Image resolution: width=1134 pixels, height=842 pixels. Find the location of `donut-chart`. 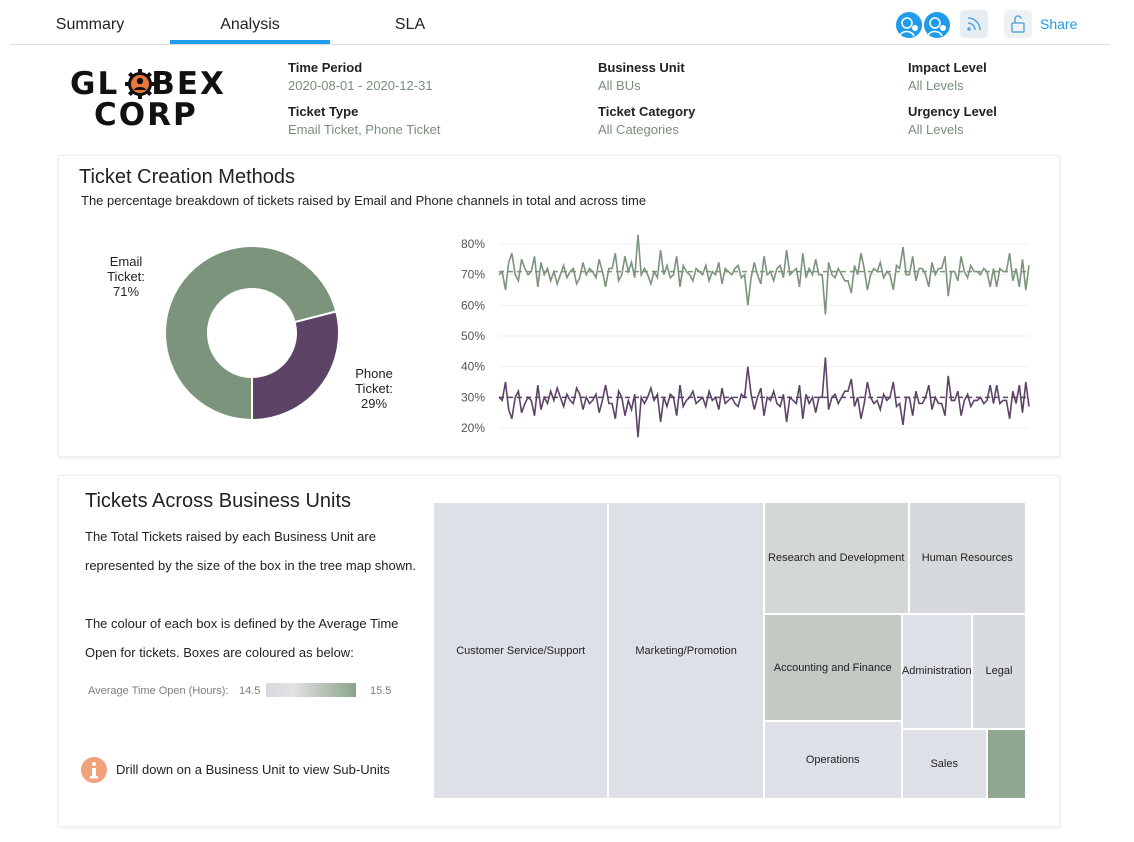

donut-chart is located at coordinates (252, 333).